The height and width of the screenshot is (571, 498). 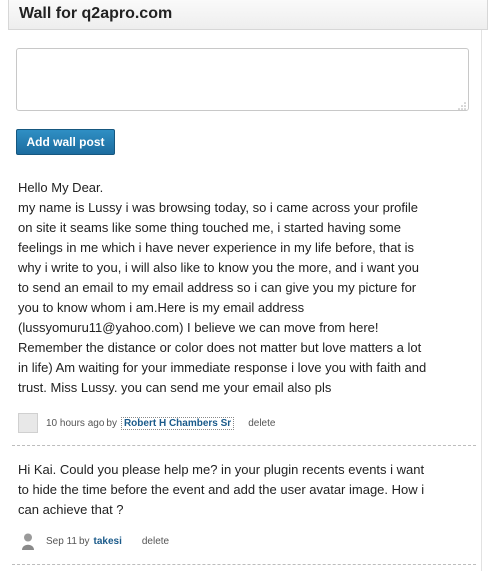 What do you see at coordinates (28, 541) in the screenshot?
I see `person-silhouette-icon` at bounding box center [28, 541].